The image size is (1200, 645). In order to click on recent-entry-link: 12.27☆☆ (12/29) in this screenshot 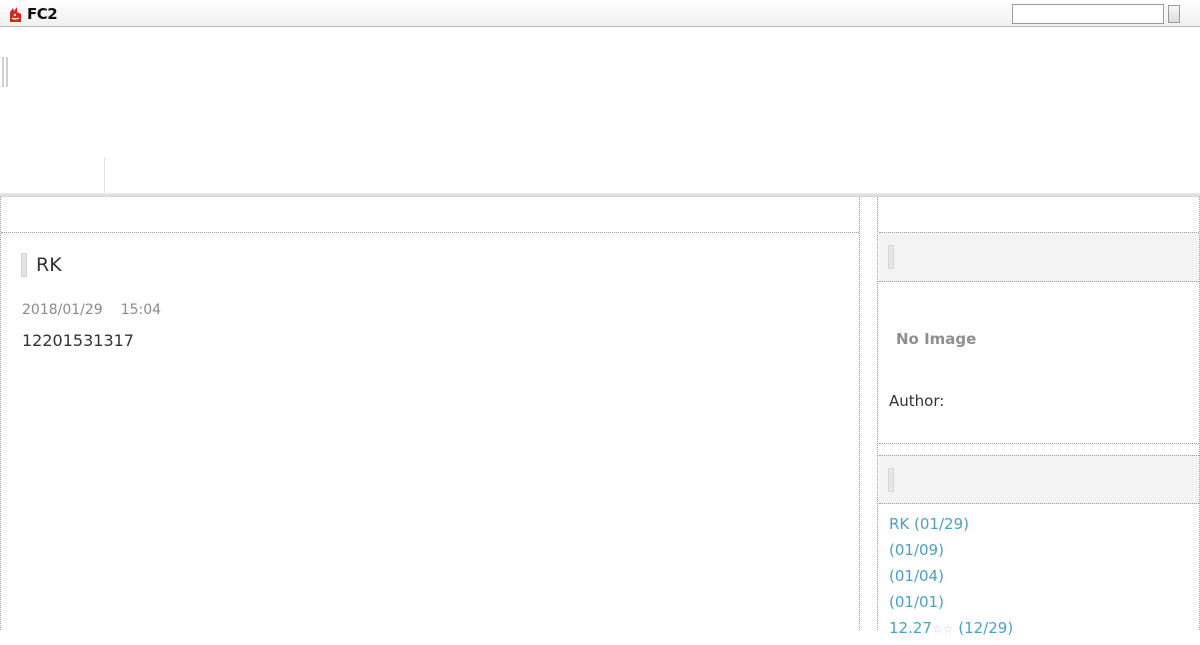, I will do `click(951, 632)`.